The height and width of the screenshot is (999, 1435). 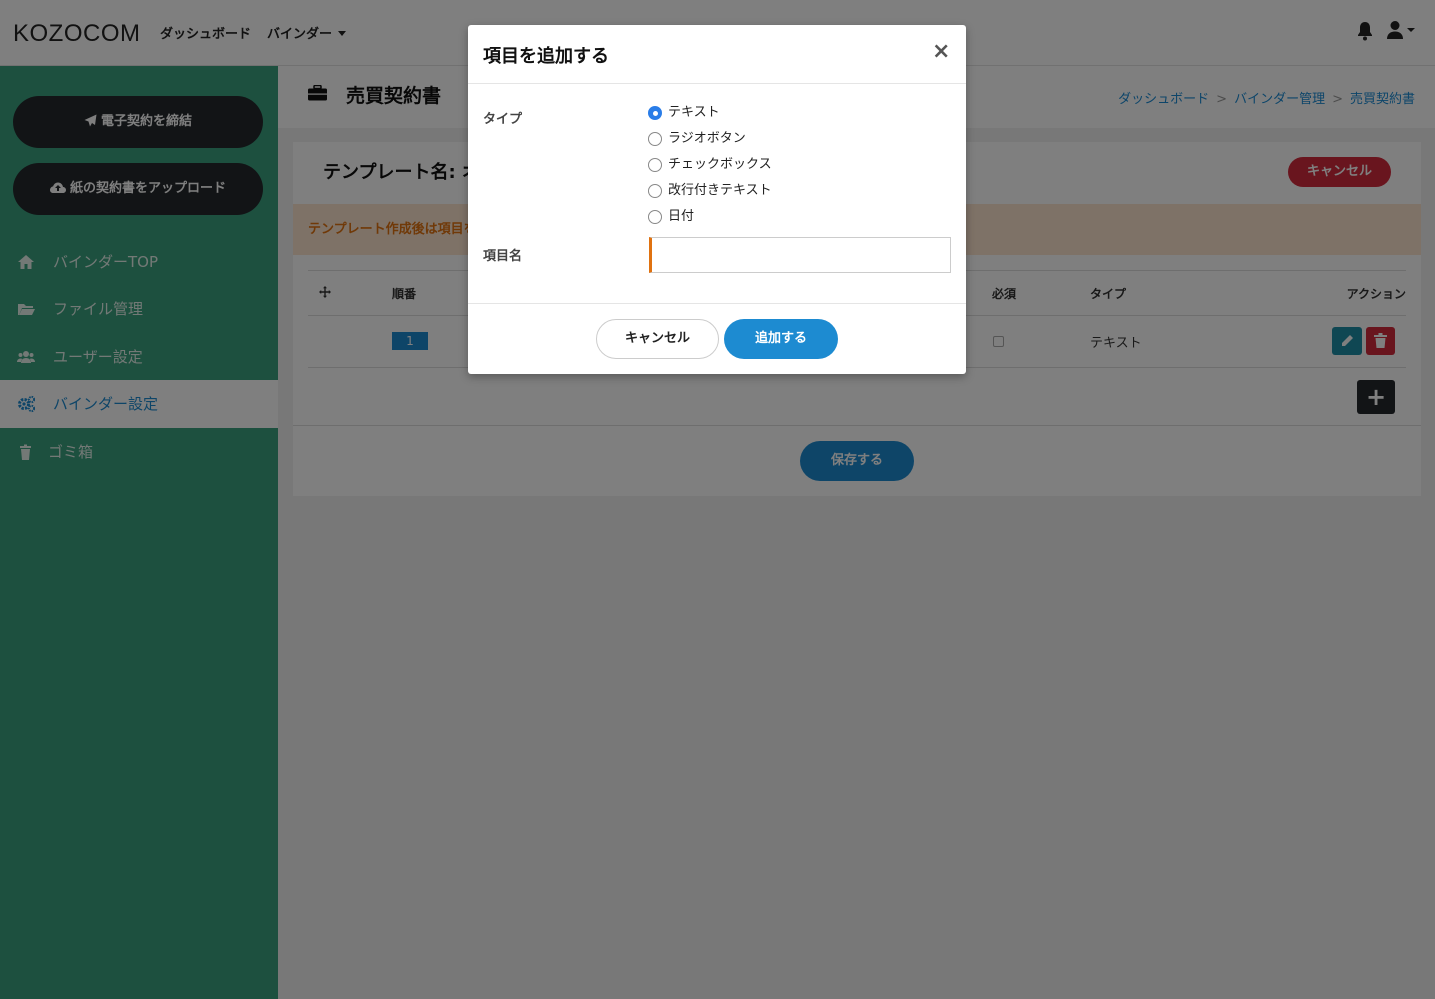 I want to click on item-name-label: 項目名, so click(x=503, y=256).